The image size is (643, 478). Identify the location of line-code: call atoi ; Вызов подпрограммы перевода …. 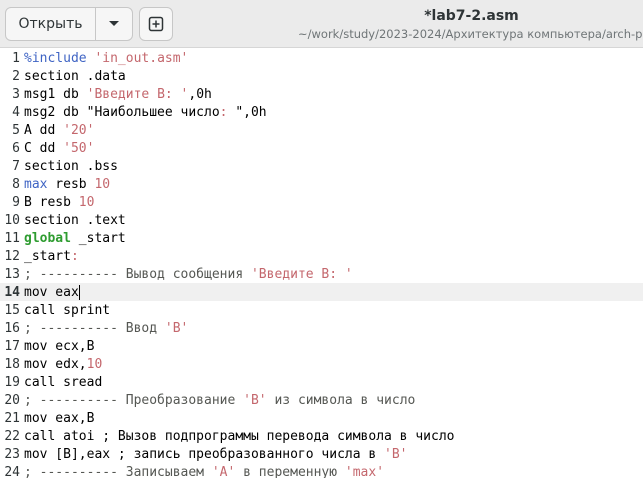
(237, 436).